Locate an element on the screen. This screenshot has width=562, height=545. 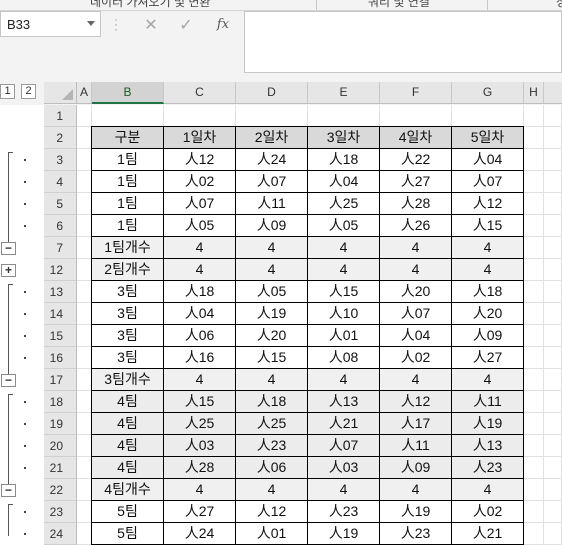
row-header: 6 is located at coordinates (60, 226).